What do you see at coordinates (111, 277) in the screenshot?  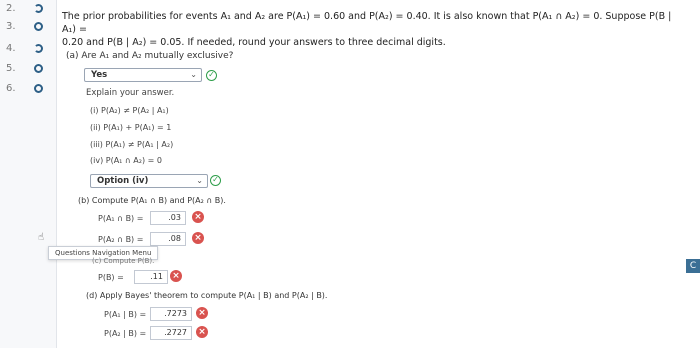 I see `p-b-label: P(B) =` at bounding box center [111, 277].